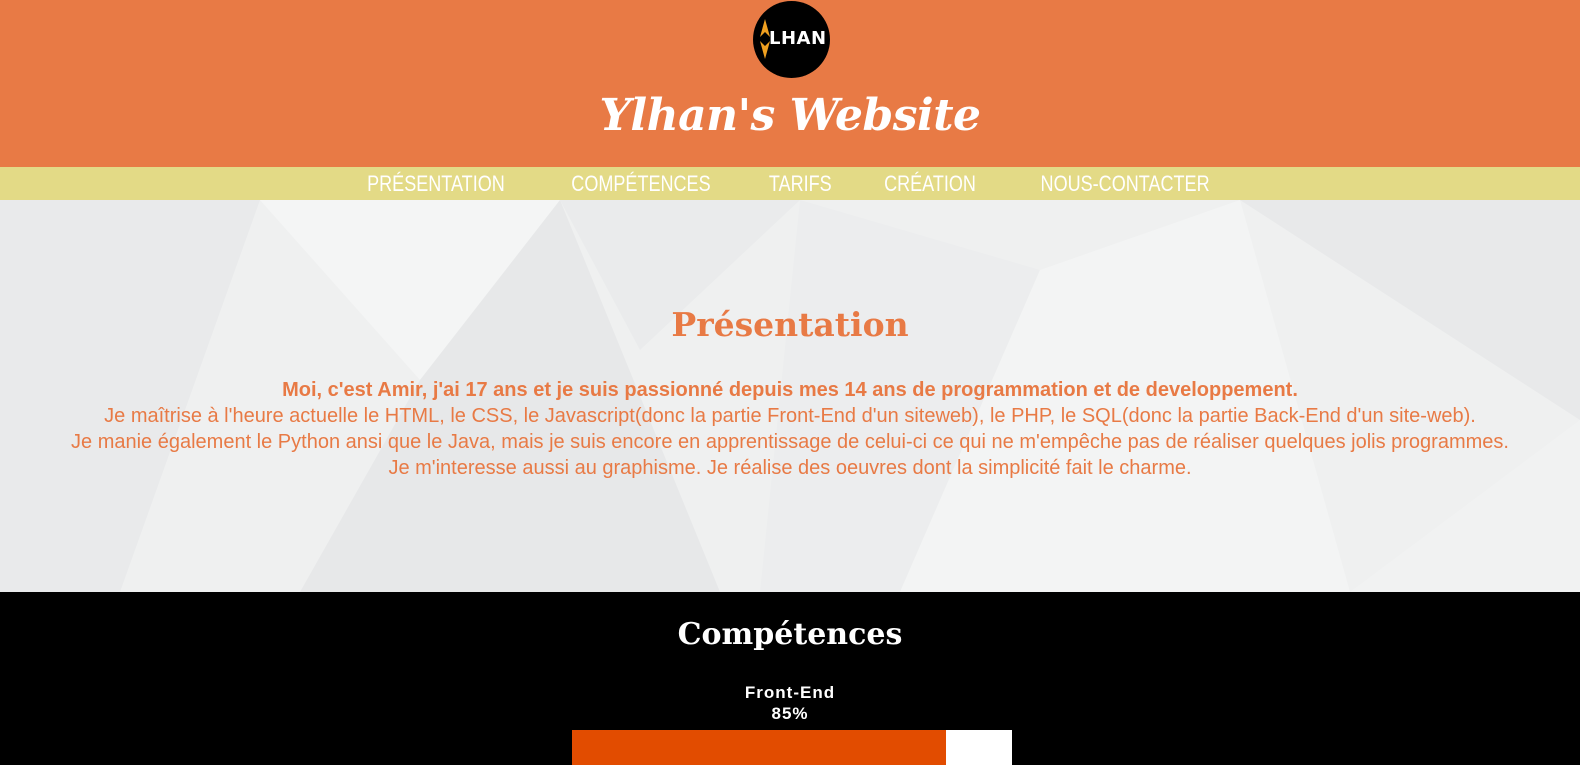  What do you see at coordinates (790, 692) in the screenshot?
I see `skill-name: Front-End` at bounding box center [790, 692].